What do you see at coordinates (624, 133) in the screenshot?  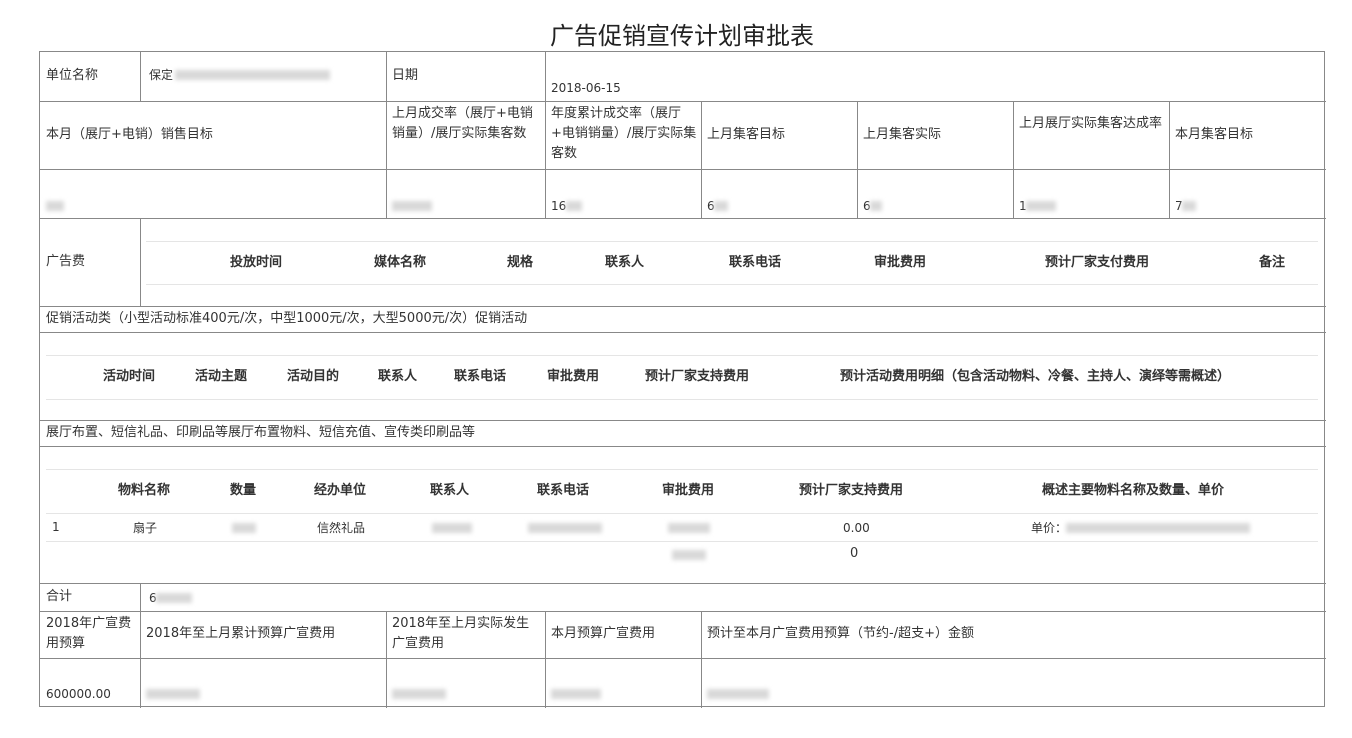 I see `target-header-annual-rate: 年度累计成交率（展厅+电销销量）/展厅实际集客数` at bounding box center [624, 133].